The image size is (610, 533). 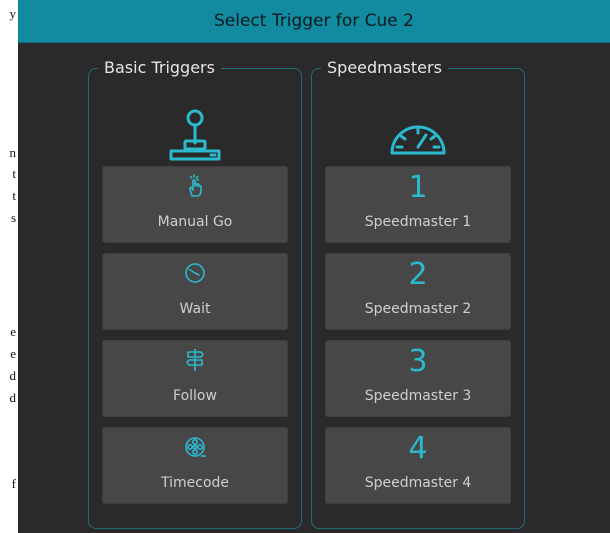 What do you see at coordinates (13, 217) in the screenshot?
I see `background-text-fragment: s` at bounding box center [13, 217].